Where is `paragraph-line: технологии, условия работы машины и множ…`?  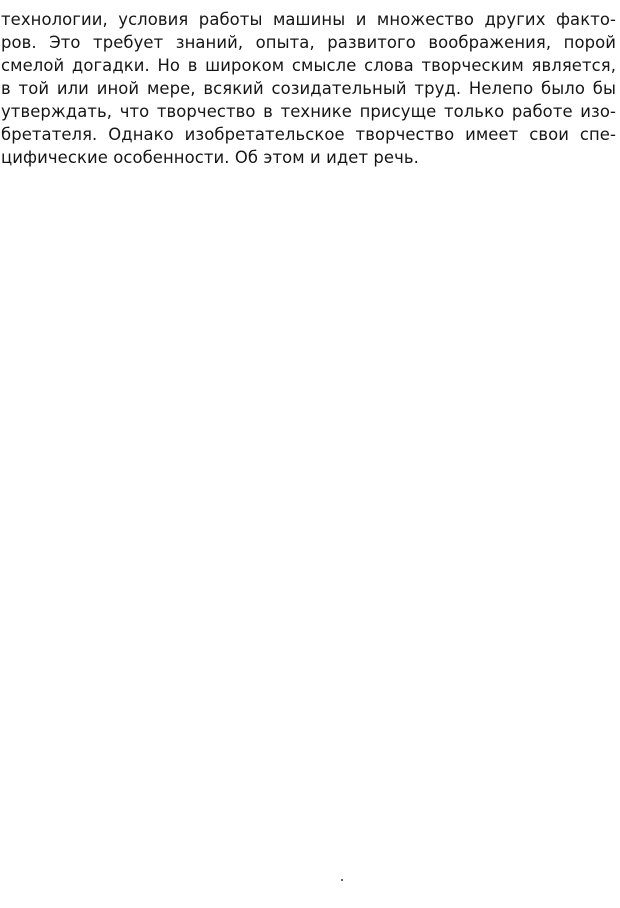
paragraph-line: технологии, условия работы машины и множ… is located at coordinates (308, 19).